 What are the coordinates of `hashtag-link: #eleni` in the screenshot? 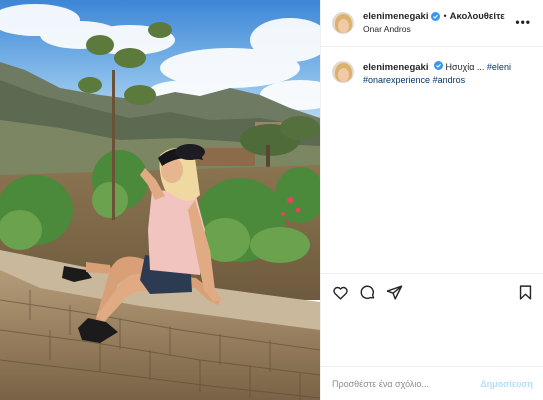 It's located at (499, 67).